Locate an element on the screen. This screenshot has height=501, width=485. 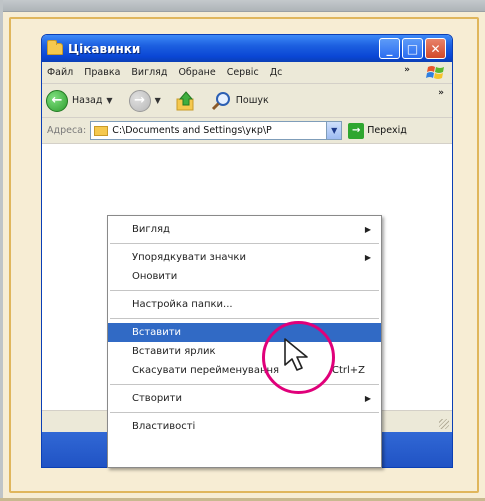
menu-item-label: Оновити is located at coordinates (155, 276).